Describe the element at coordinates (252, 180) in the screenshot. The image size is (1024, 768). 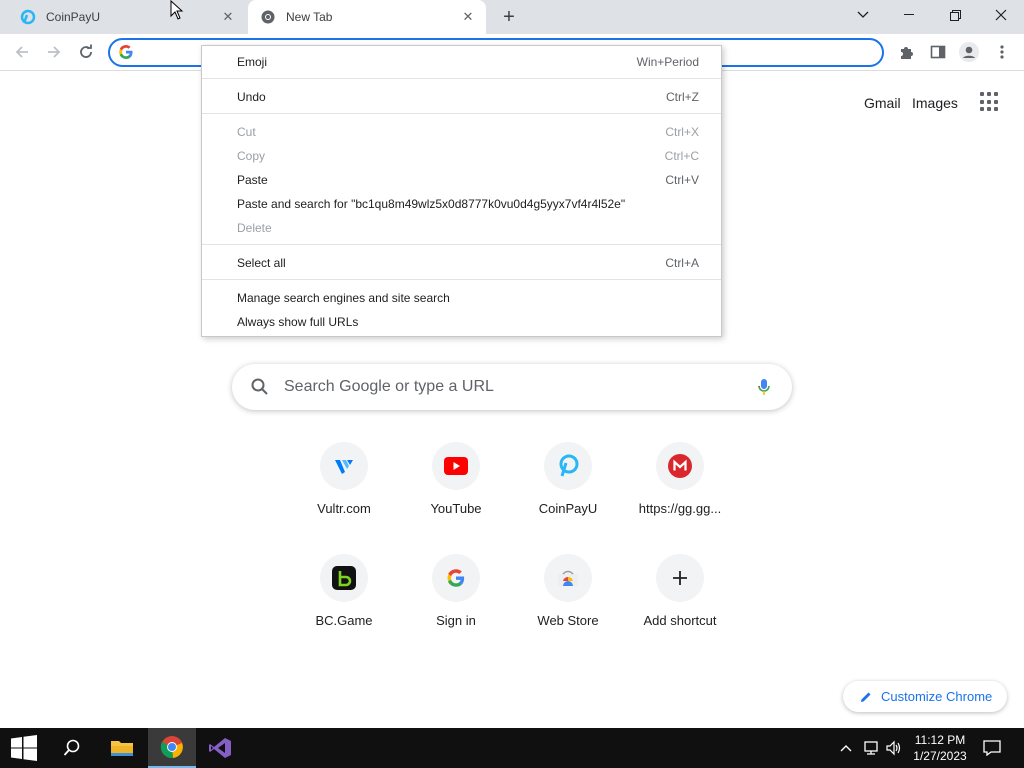
I see `menu-item-label: Paste` at that location.